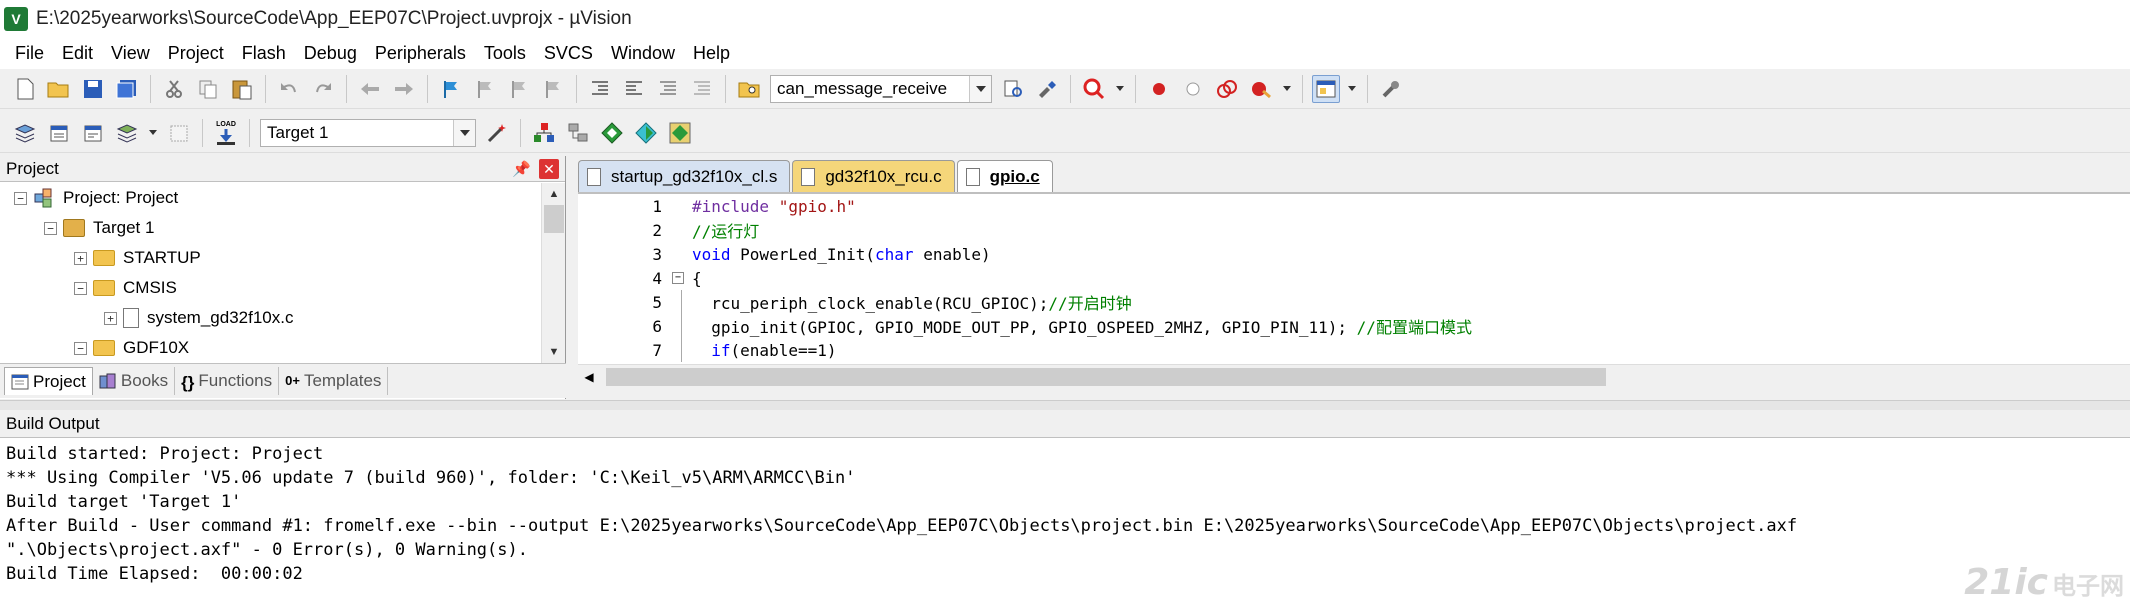 The image size is (2130, 607). What do you see at coordinates (612, 133) in the screenshot?
I see `select-software-packs-icon` at bounding box center [612, 133].